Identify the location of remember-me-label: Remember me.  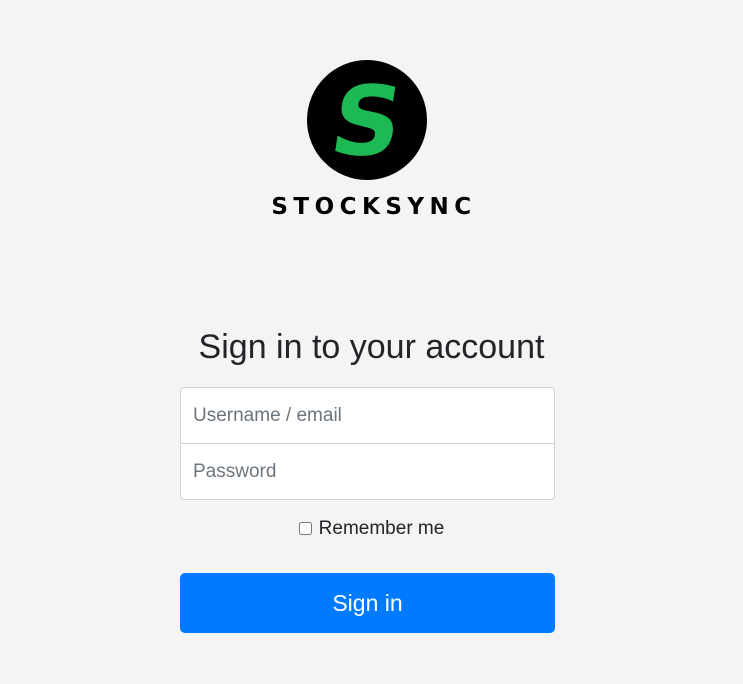
(382, 529).